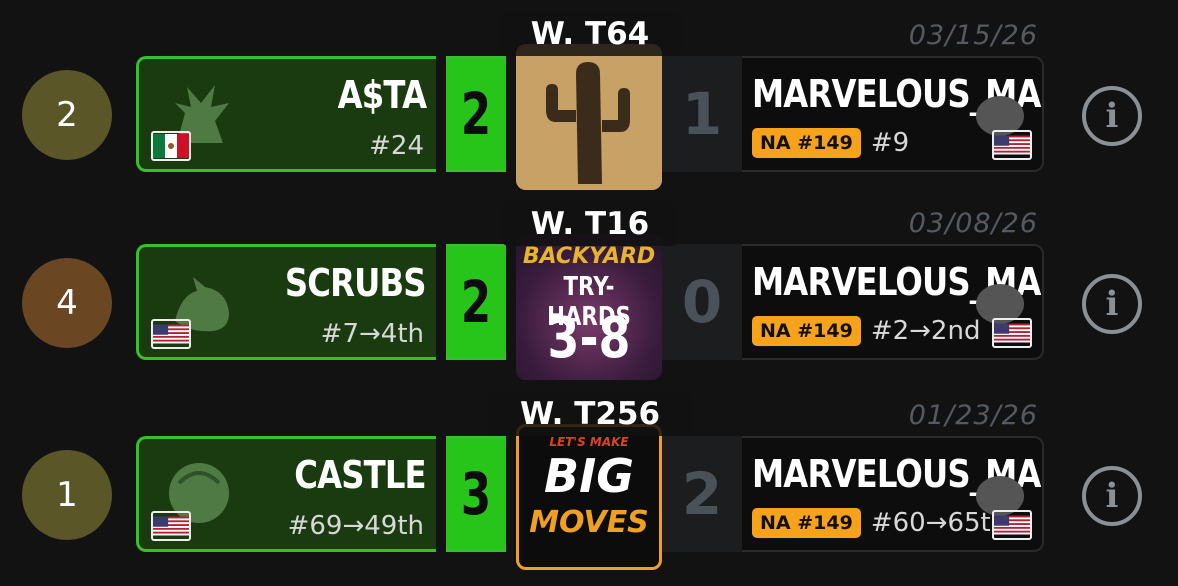 Image resolution: width=1178 pixels, height=586 pixels. I want to click on placement-badge: 4, so click(67, 303).